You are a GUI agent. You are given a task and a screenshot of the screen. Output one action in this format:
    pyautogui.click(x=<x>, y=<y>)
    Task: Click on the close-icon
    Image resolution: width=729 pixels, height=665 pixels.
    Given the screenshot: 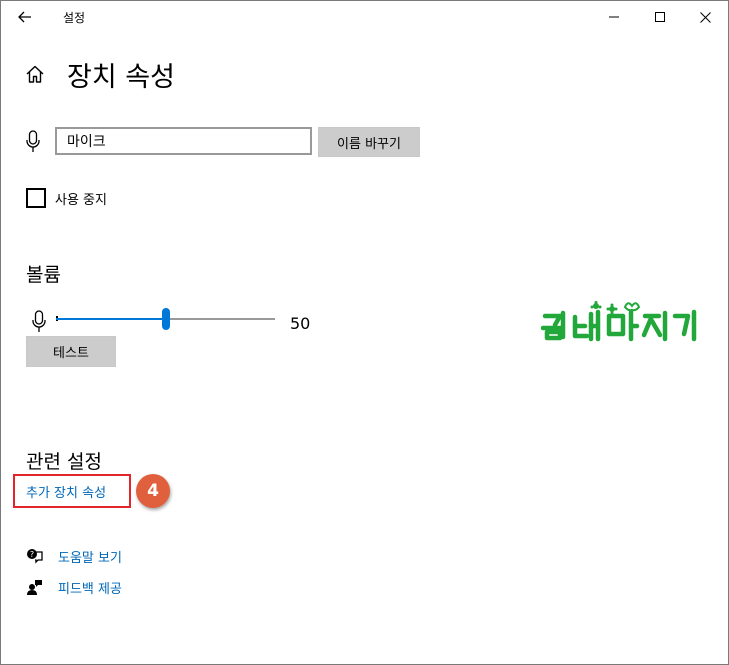 What is the action you would take?
    pyautogui.click(x=705, y=17)
    